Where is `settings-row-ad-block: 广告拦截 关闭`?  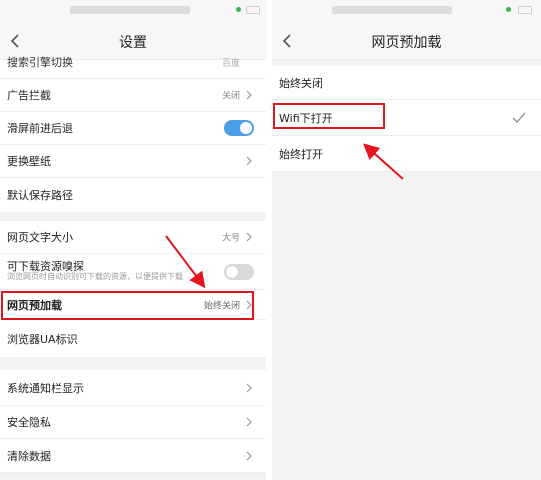
settings-row-ad-block: 广告拦截 关闭 is located at coordinates (133, 95).